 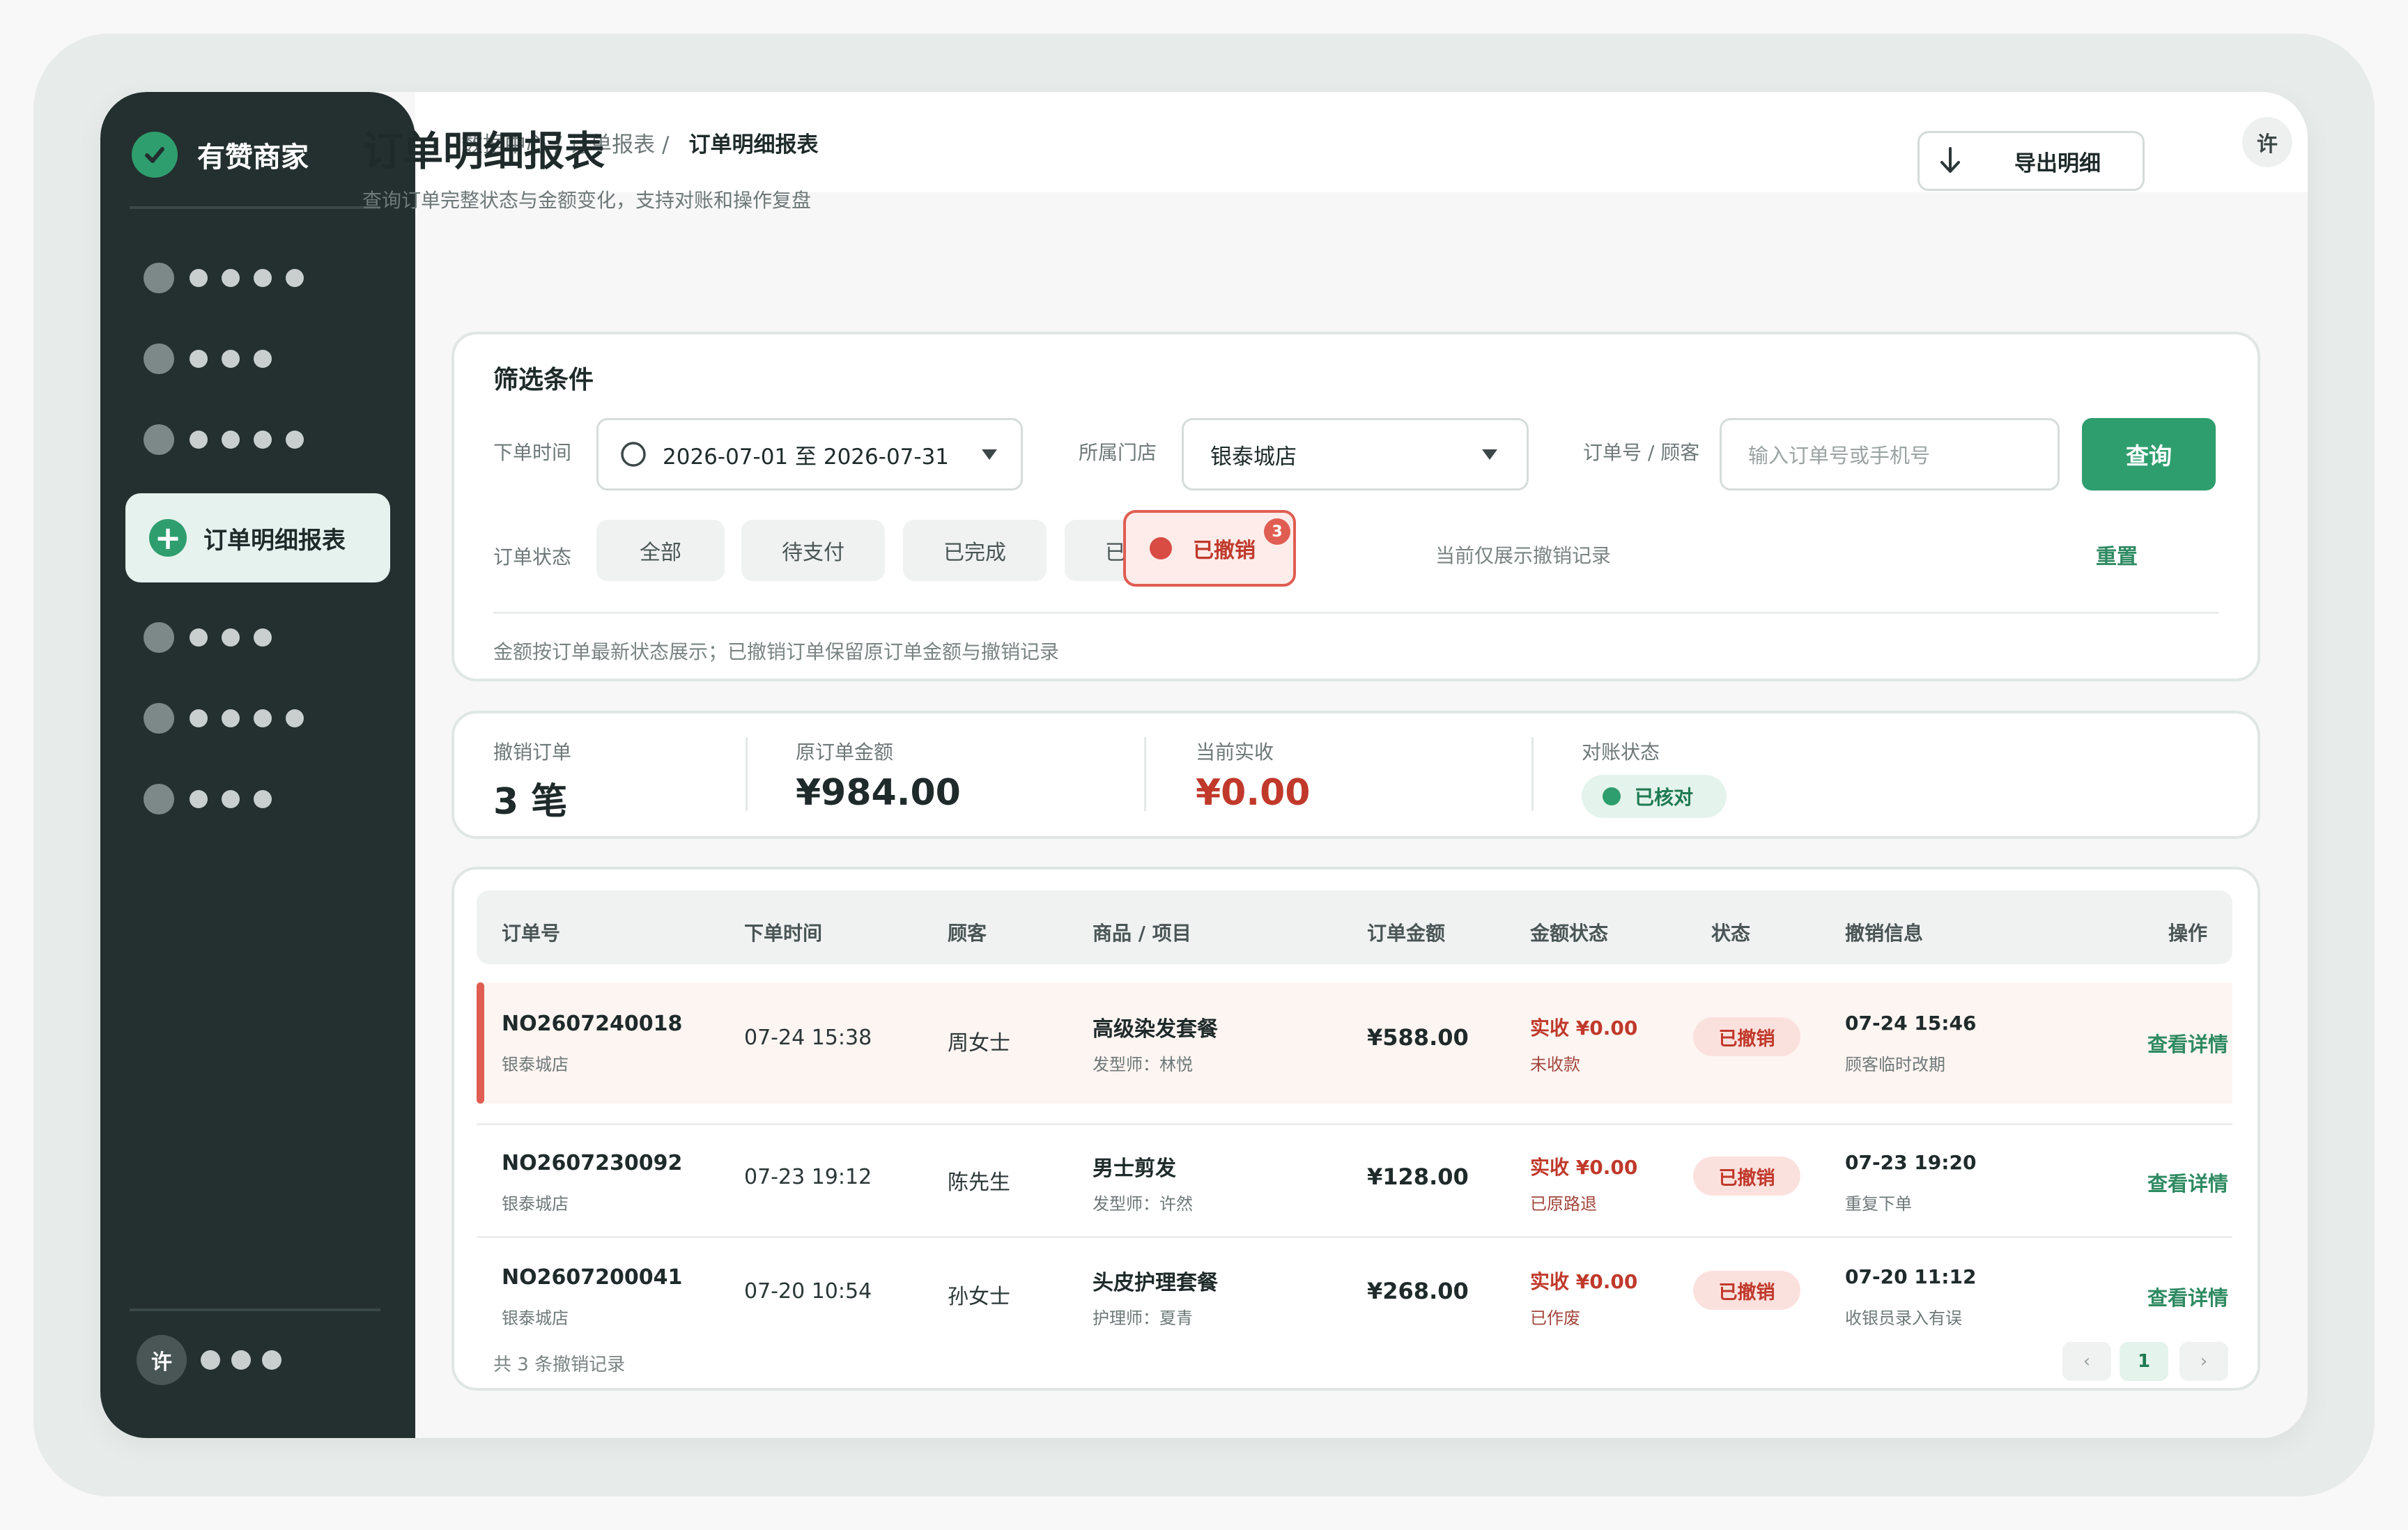 I want to click on reconcile-label: 对账状态, so click(x=1621, y=752).